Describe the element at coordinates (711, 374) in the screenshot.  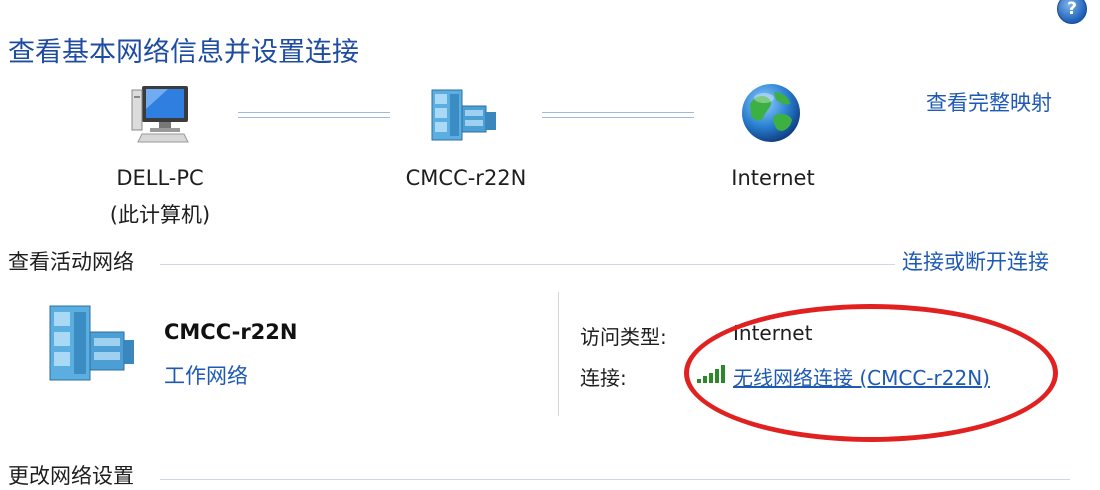
I see `wifi-signal-icon` at that location.